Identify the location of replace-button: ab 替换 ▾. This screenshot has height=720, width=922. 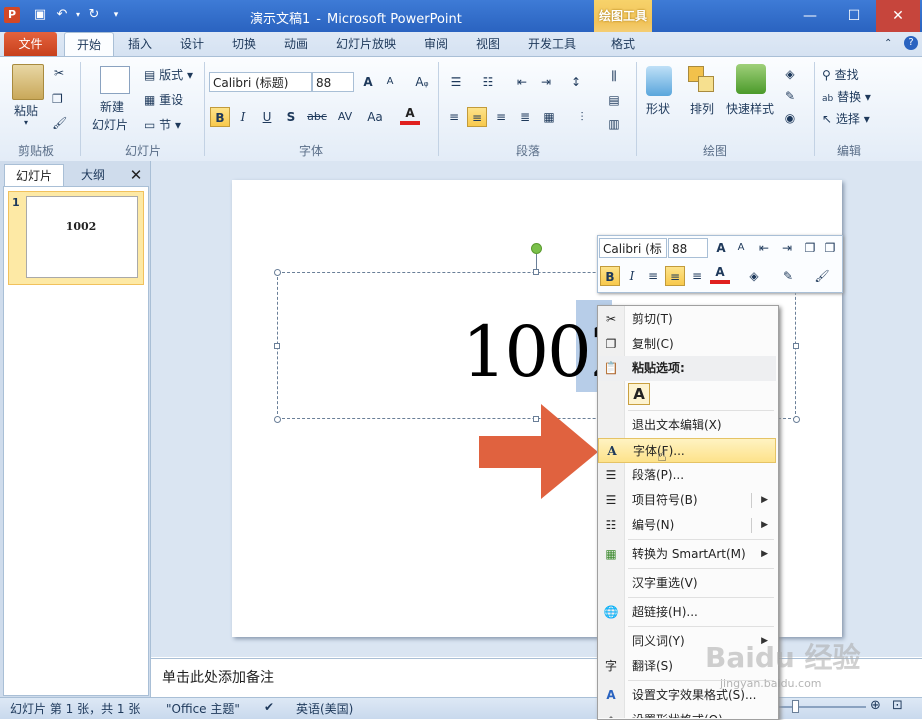
(846, 96).